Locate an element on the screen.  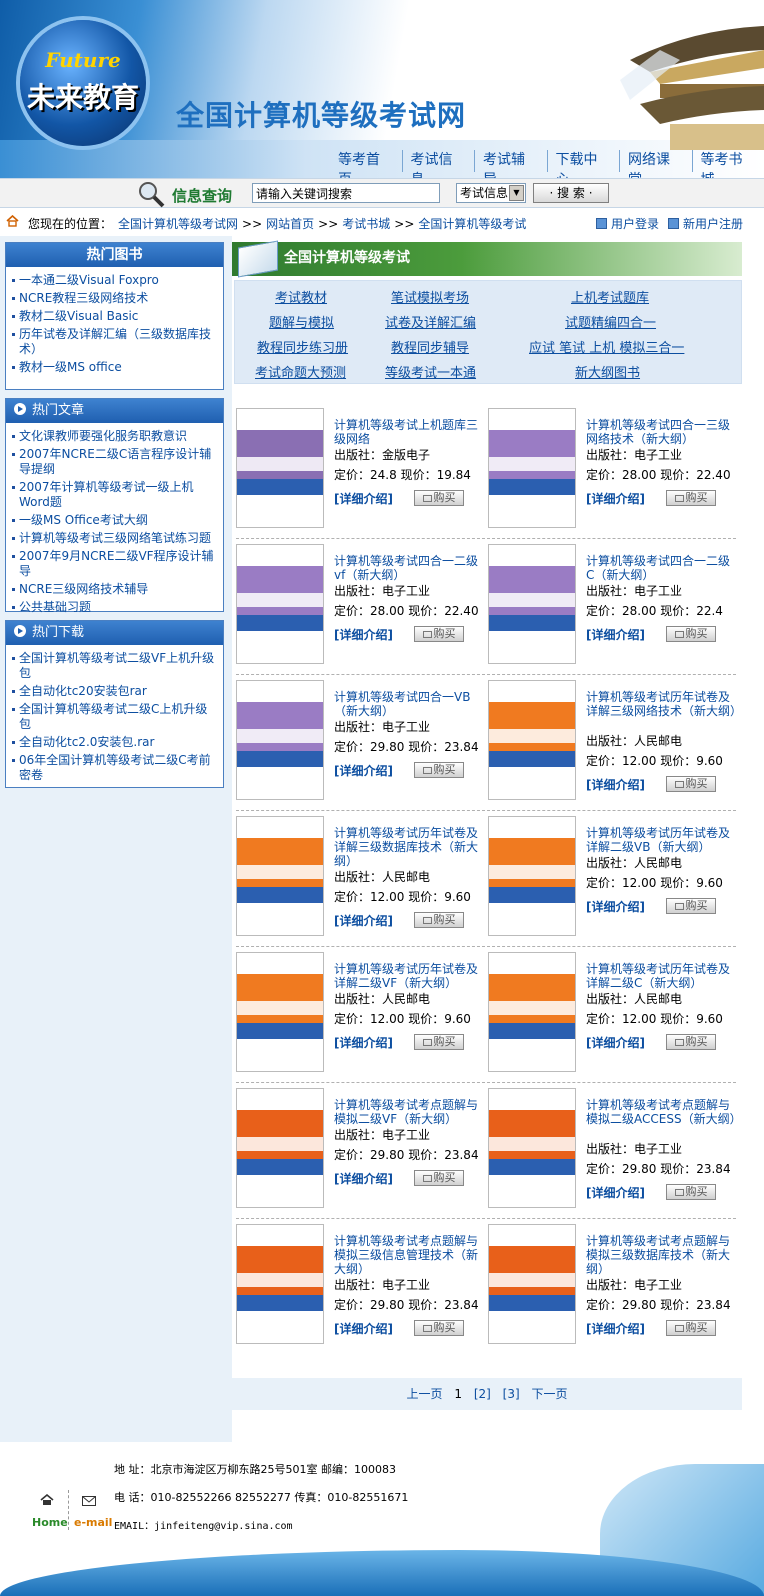
category-link: 题解与模拟 is located at coordinates (301, 321).